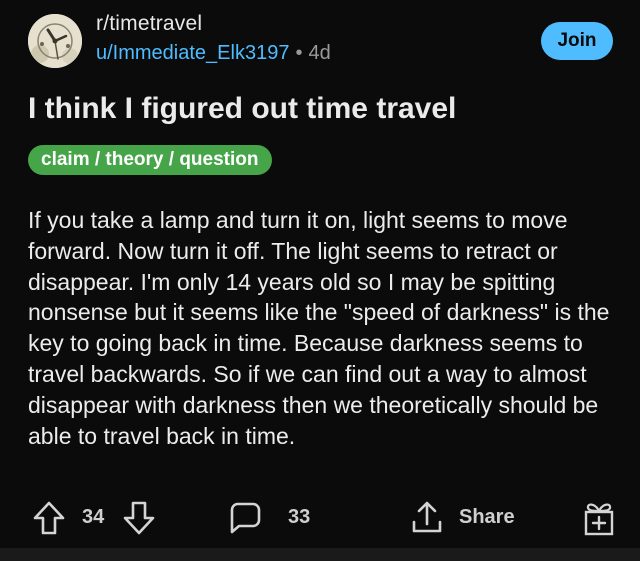  I want to click on vote-count: 34, so click(93, 517).